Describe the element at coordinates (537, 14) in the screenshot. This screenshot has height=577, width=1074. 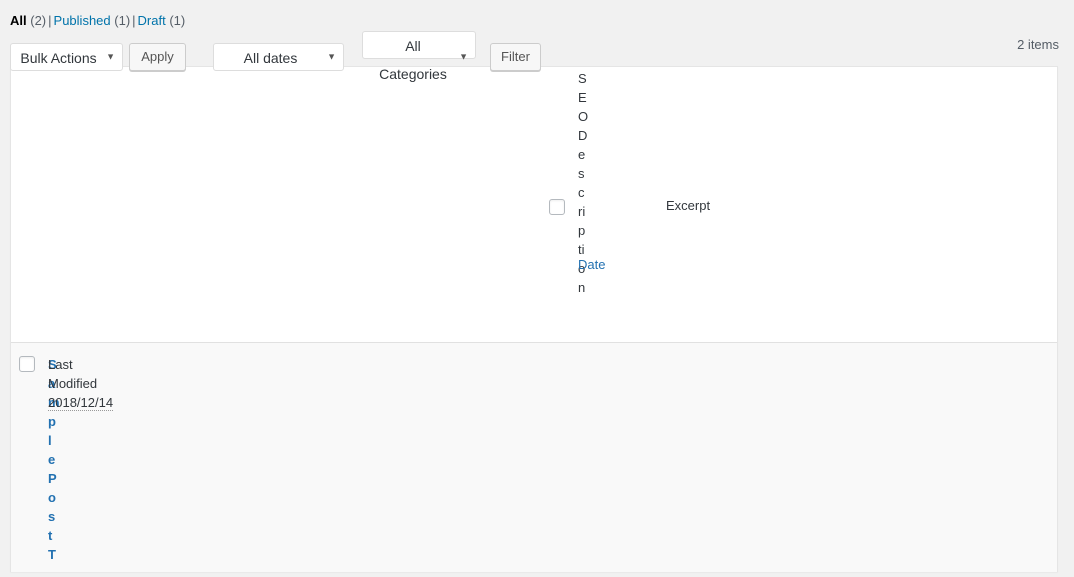
I see `post-status-views: All (2) | Published (1) | Draft (1)` at that location.